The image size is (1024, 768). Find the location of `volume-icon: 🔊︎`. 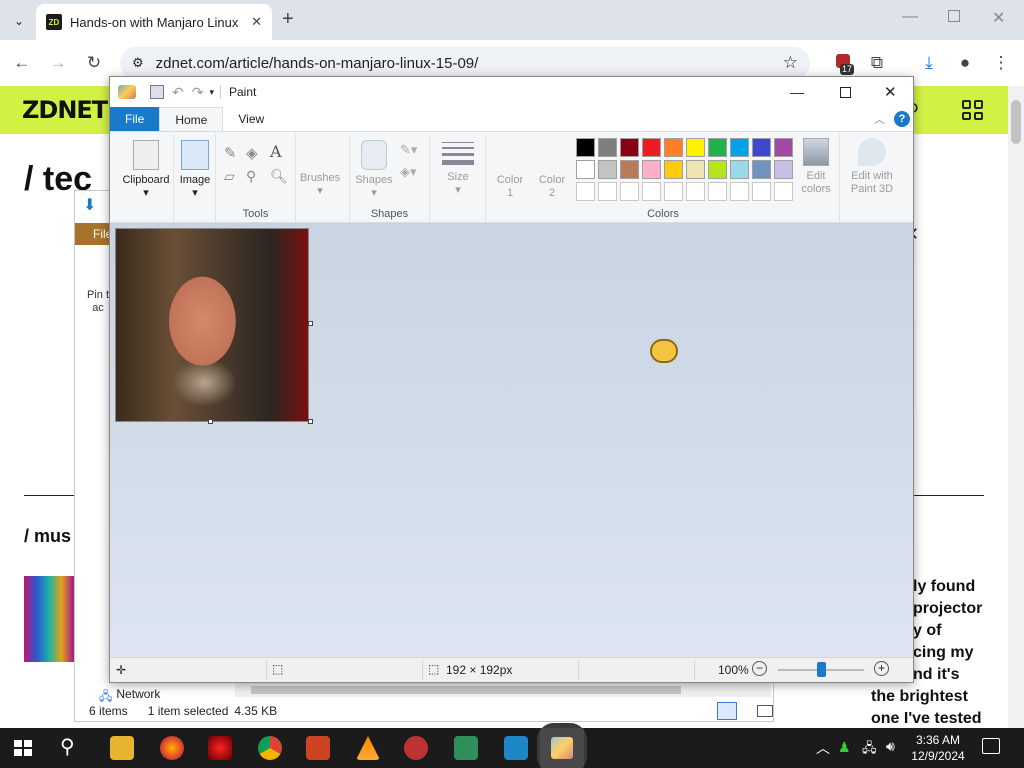

volume-icon: 🔊︎ is located at coordinates (890, 746).